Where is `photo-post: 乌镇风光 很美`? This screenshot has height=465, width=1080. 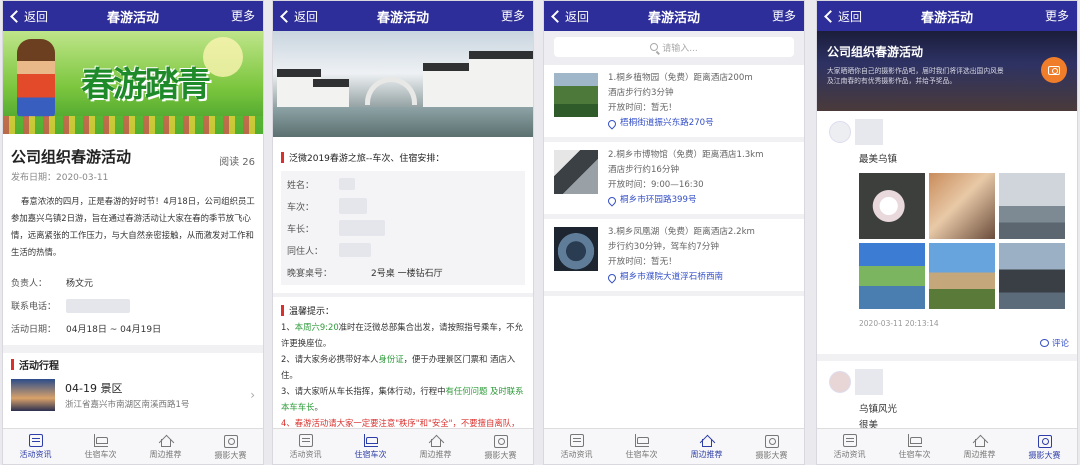 photo-post: 乌镇风光 很美 is located at coordinates (947, 394).